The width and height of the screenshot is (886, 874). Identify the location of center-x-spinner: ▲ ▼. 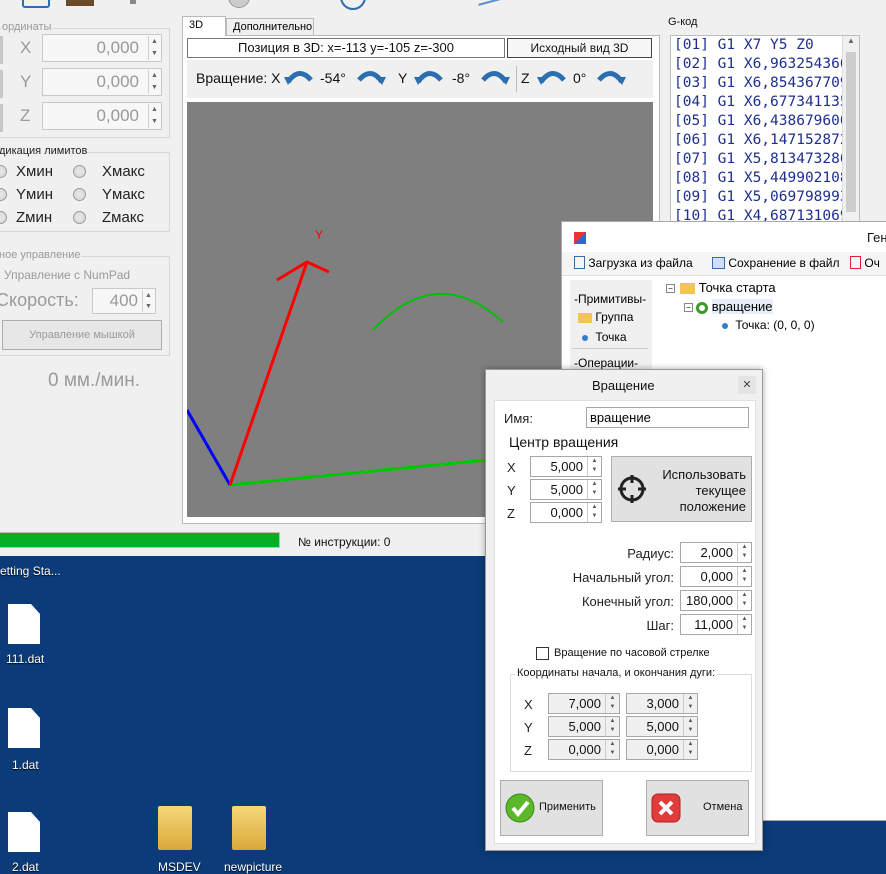
(594, 466).